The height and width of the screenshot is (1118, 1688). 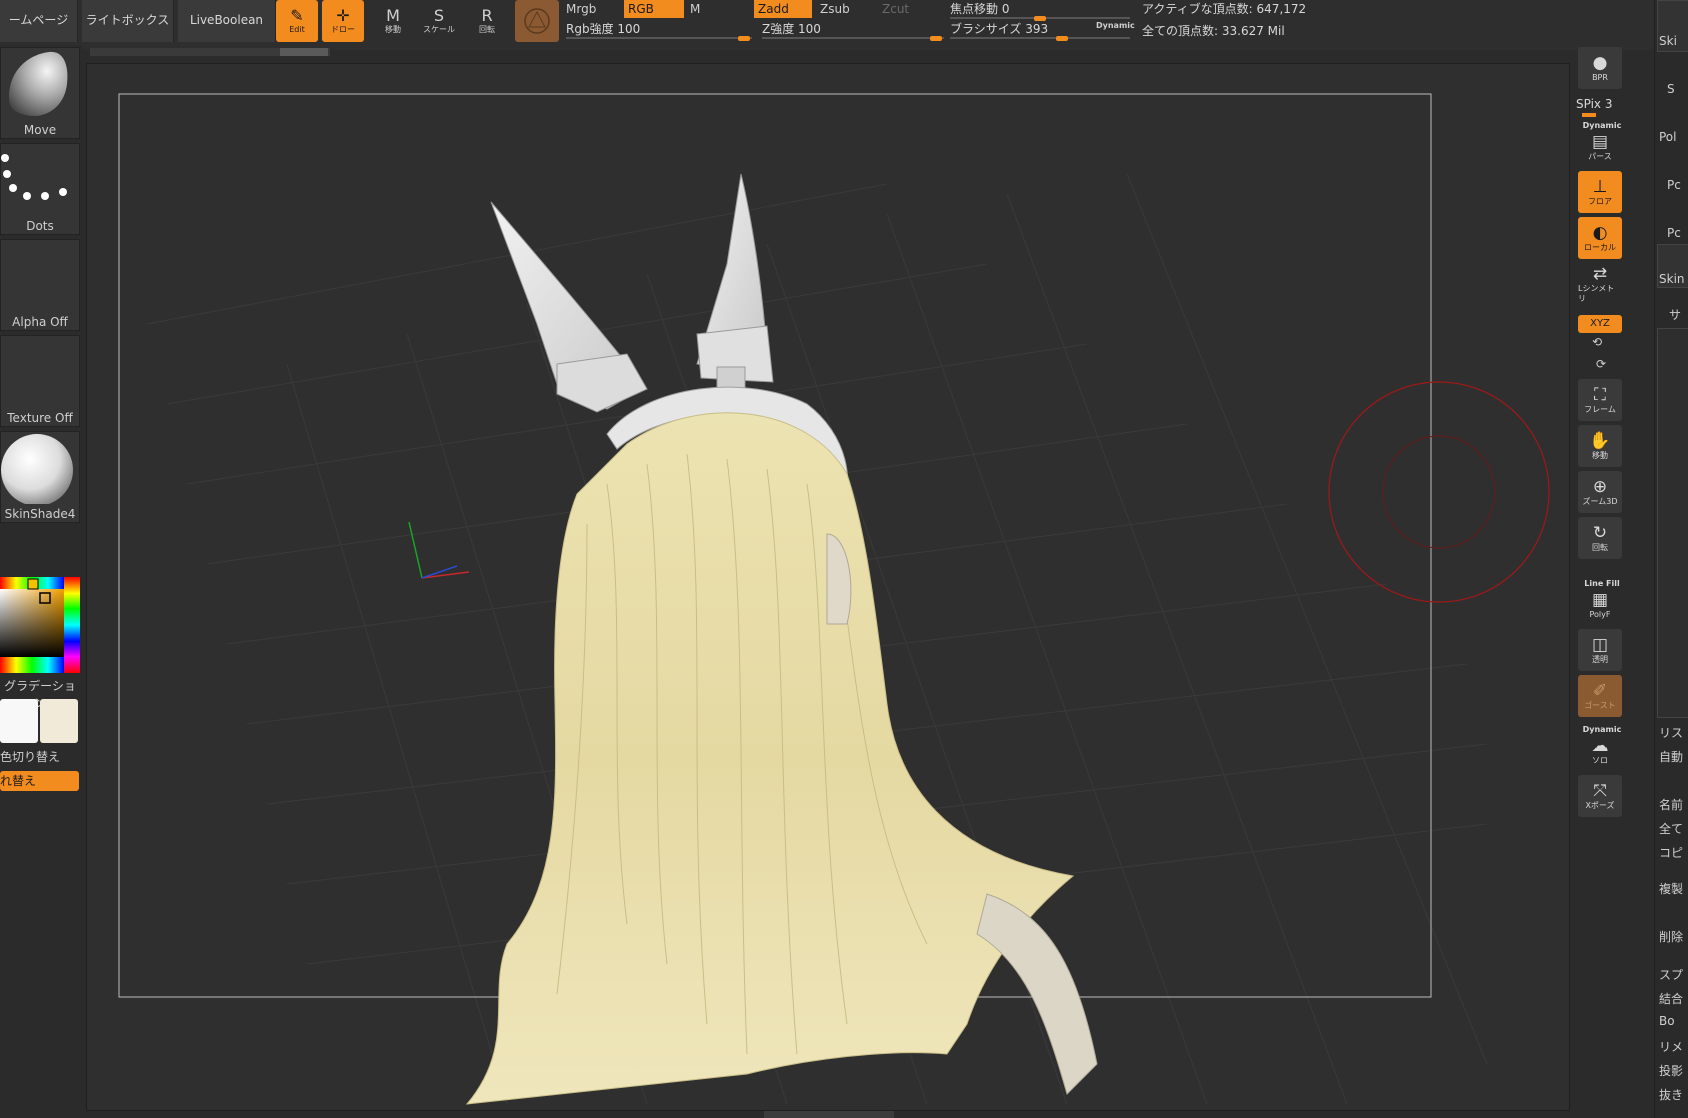 I want to click on local-toggle: ◐ ローカル, so click(x=1600, y=238).